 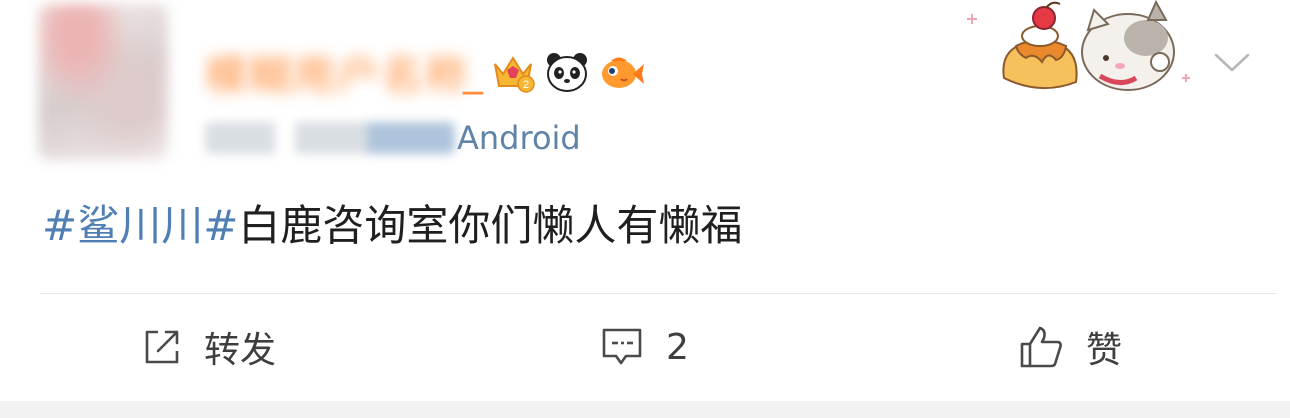 I want to click on username-row: 模糊用户名称 _ 2, so click(x=428, y=72).